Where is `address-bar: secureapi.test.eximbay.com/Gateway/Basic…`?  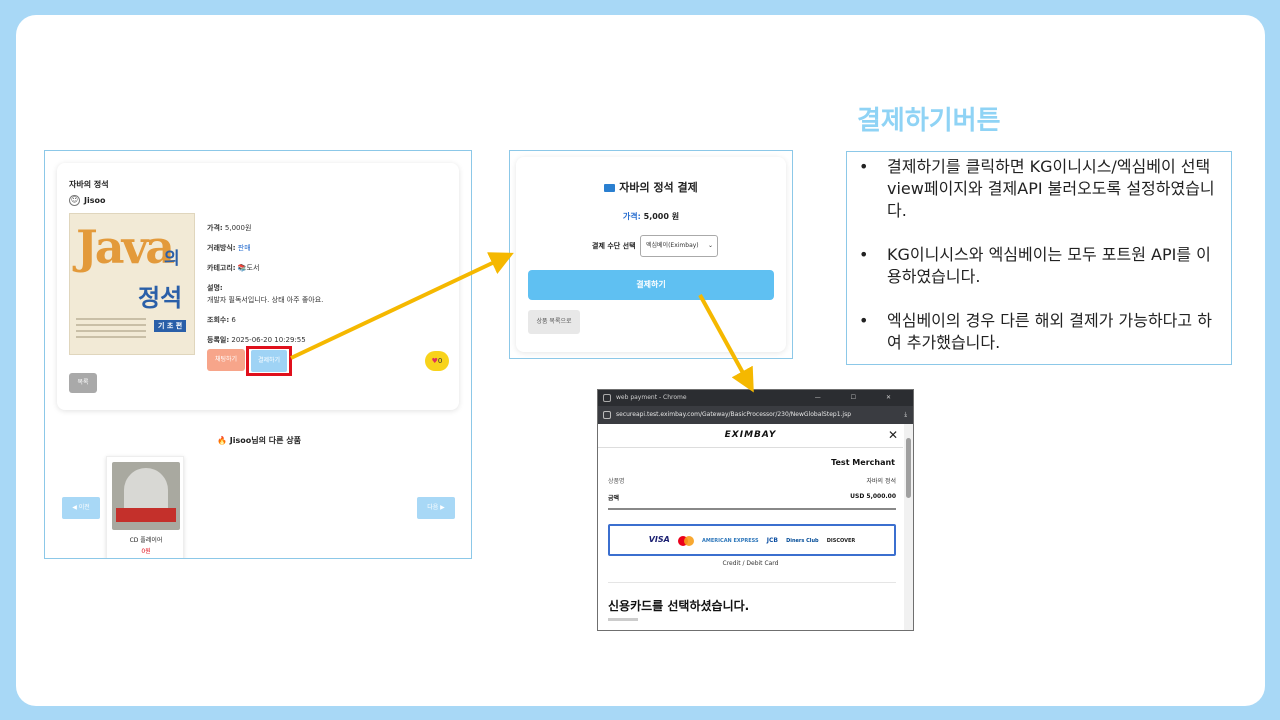 address-bar: secureapi.test.eximbay.com/Gateway/Basic… is located at coordinates (755, 415).